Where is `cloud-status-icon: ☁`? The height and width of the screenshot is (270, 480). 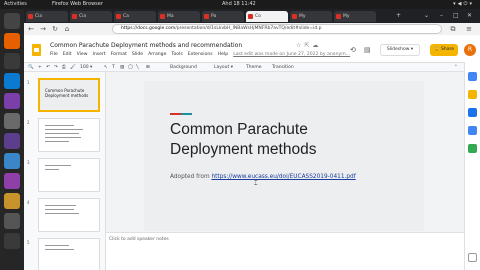 cloud-status-icon: ☁ is located at coordinates (316, 45).